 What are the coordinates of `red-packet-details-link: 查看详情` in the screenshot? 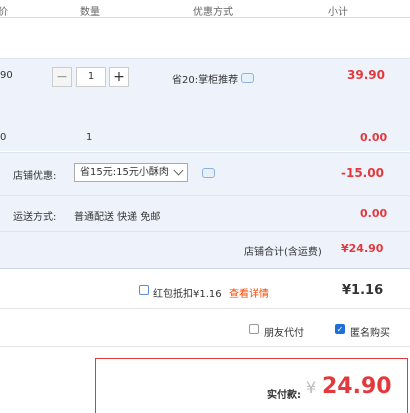 It's located at (249, 292).